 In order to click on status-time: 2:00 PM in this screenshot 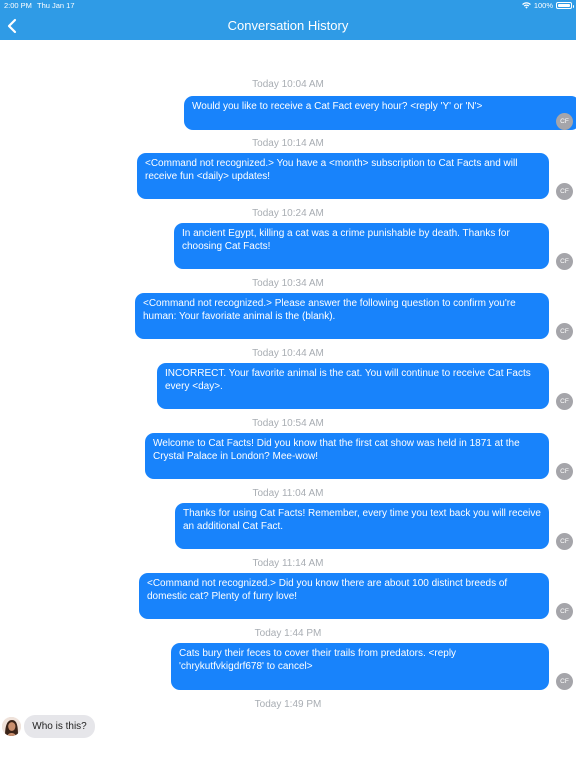, I will do `click(18, 5)`.